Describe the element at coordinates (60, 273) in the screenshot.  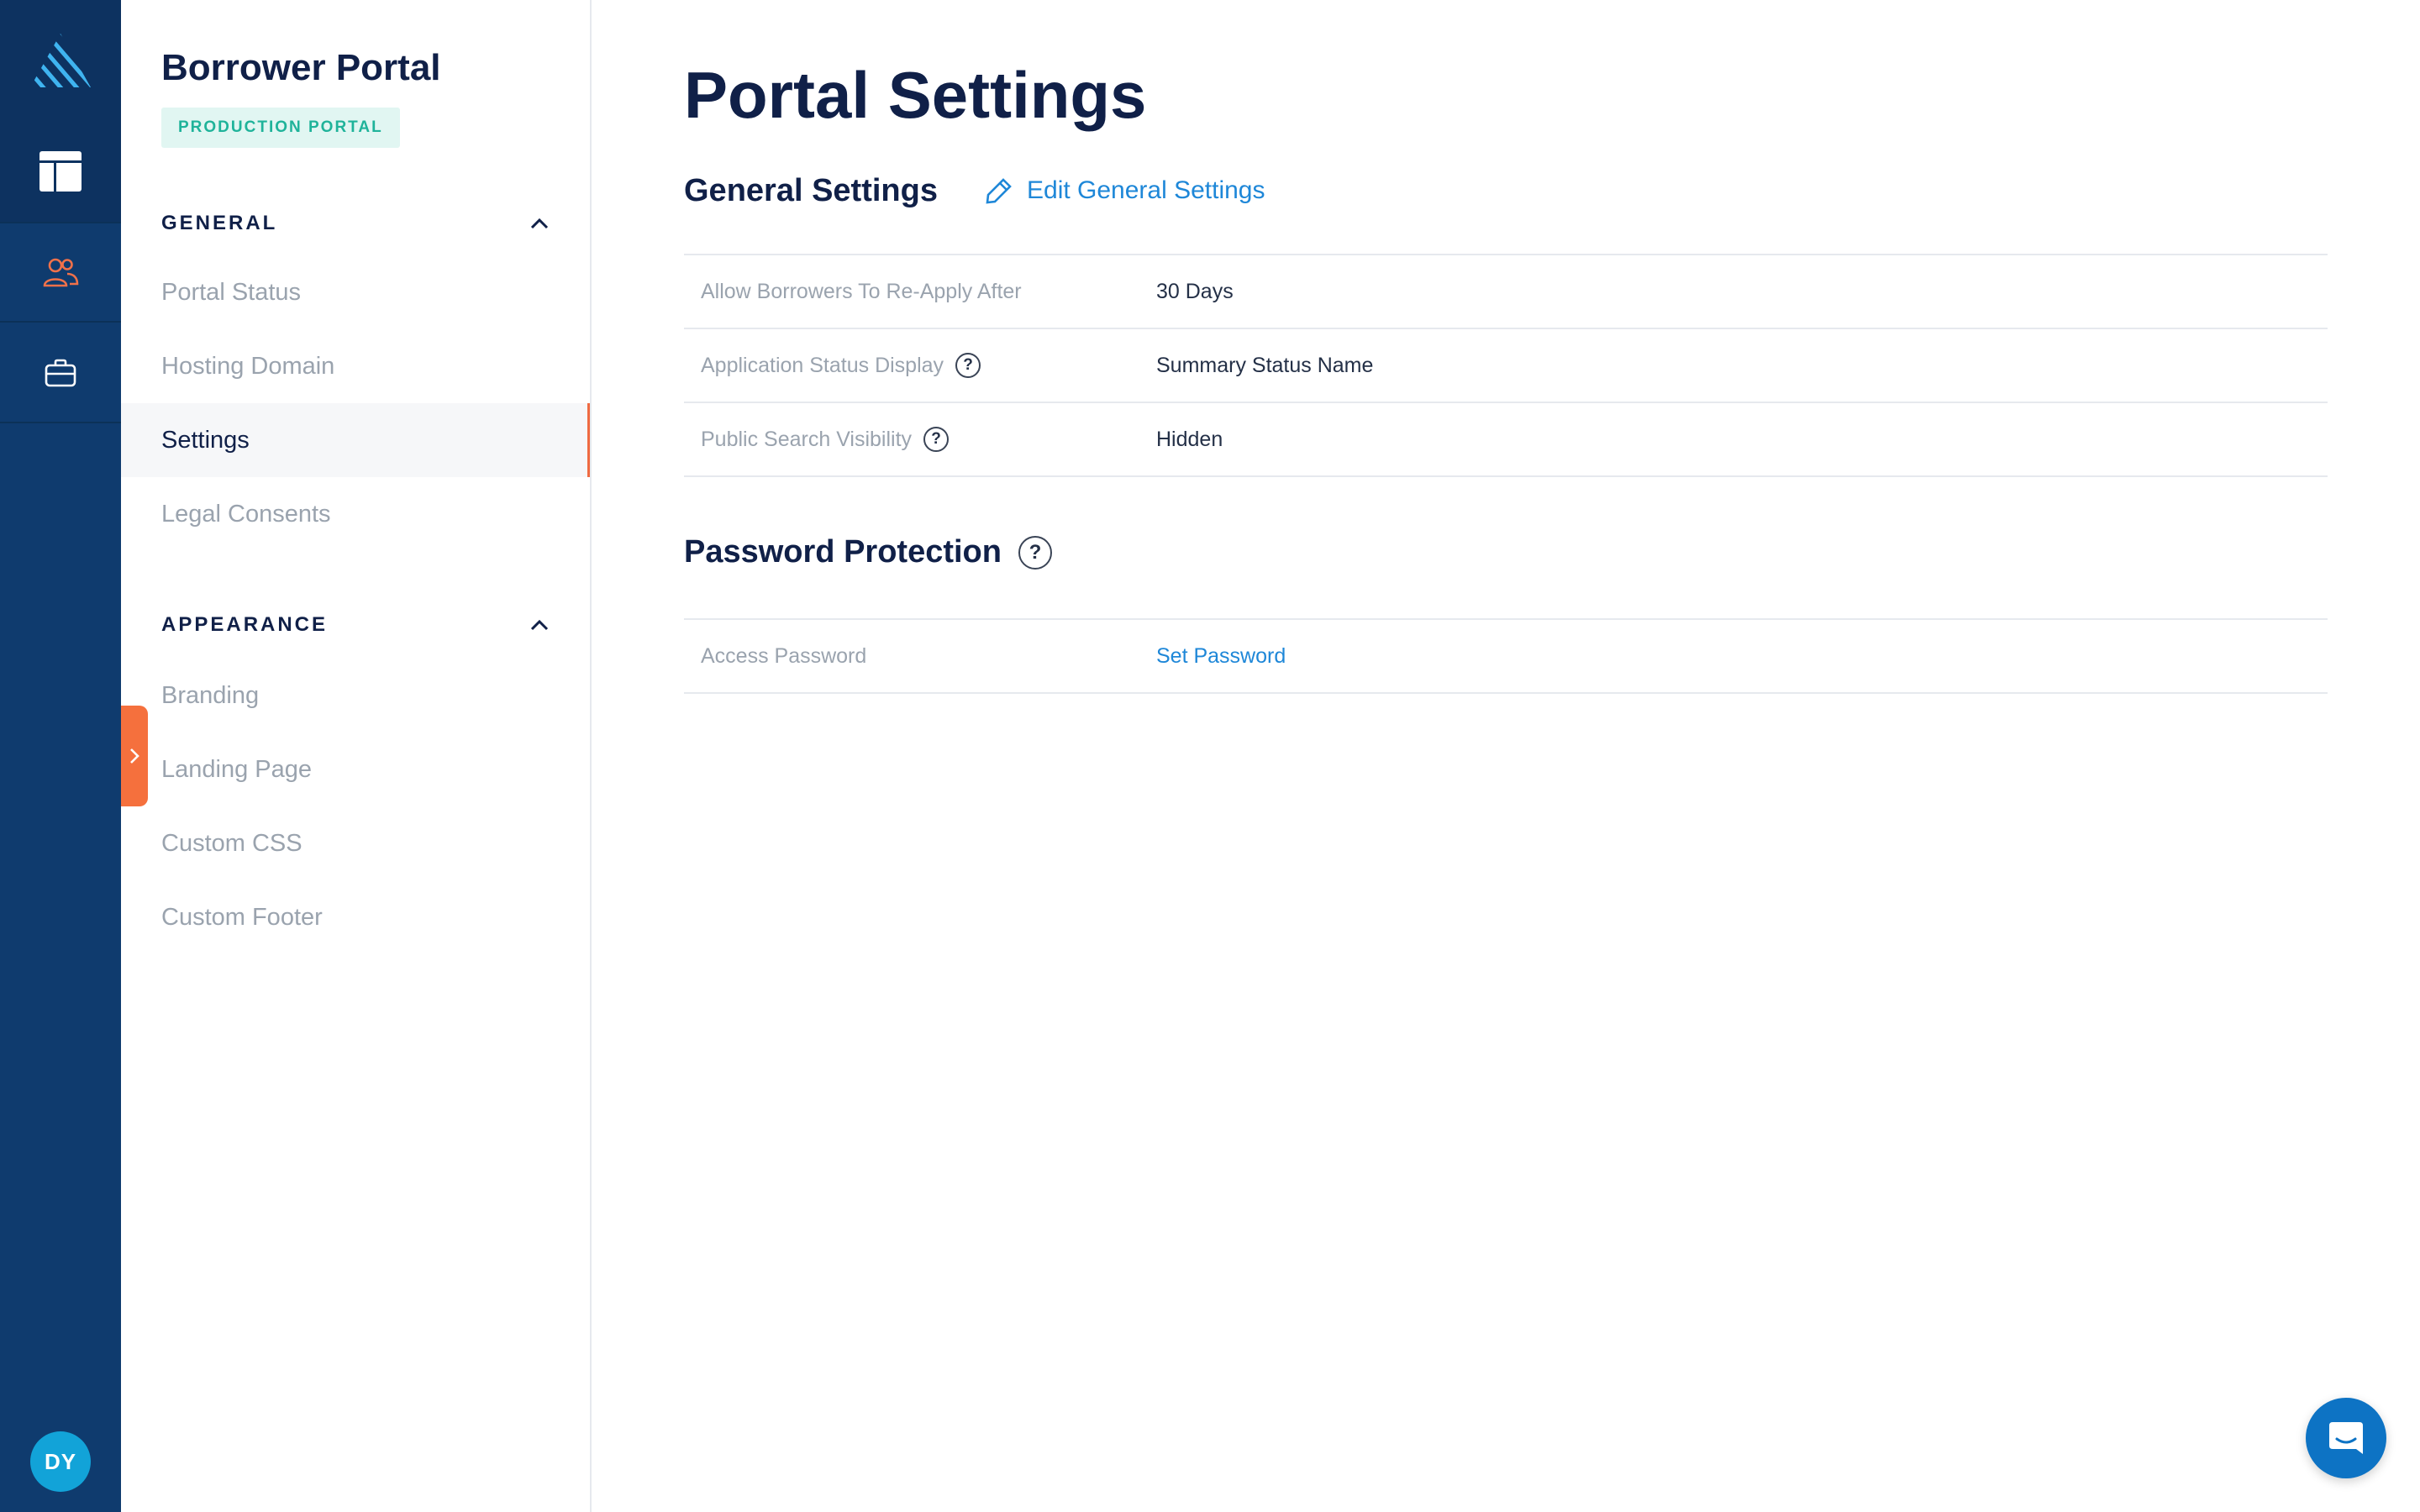
I see `people-icon` at that location.